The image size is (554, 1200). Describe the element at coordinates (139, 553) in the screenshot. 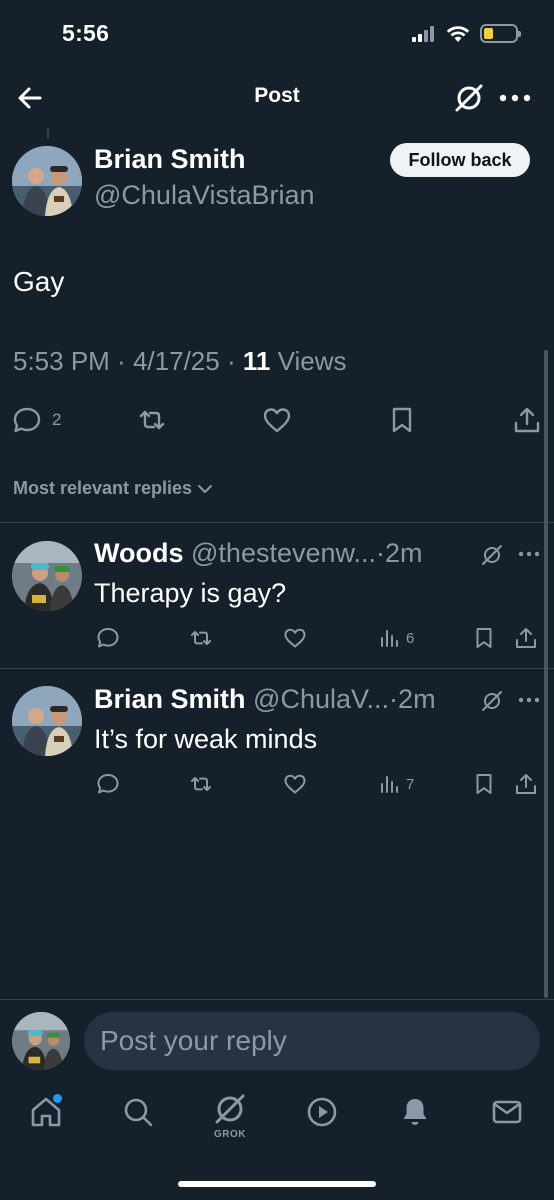

I see `reply-author-name: Woods` at that location.